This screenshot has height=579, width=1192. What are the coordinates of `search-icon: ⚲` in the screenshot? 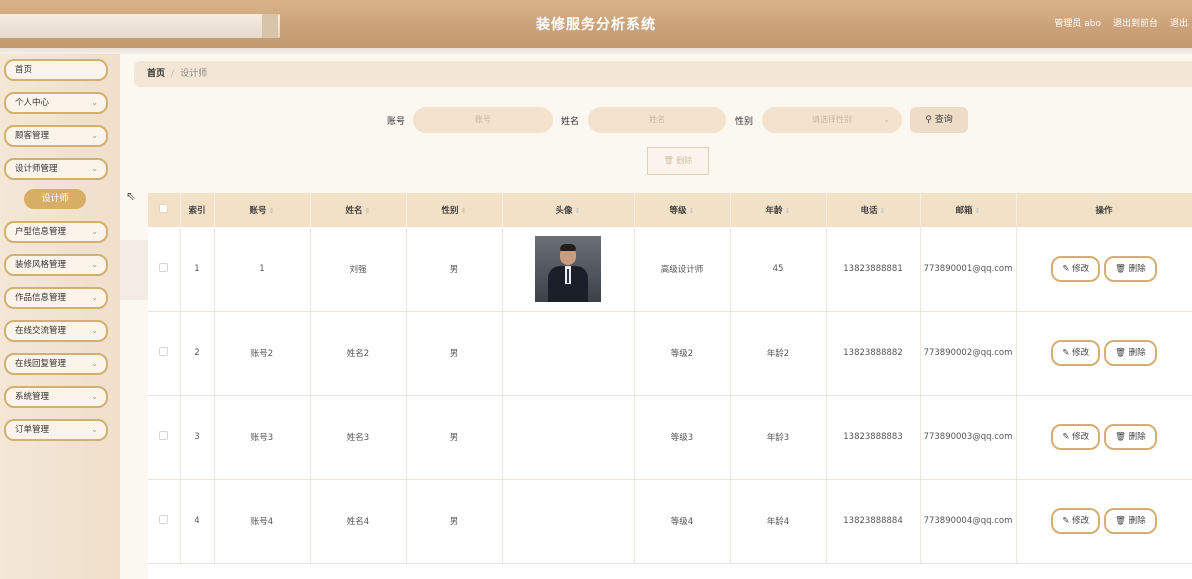 It's located at (928, 120).